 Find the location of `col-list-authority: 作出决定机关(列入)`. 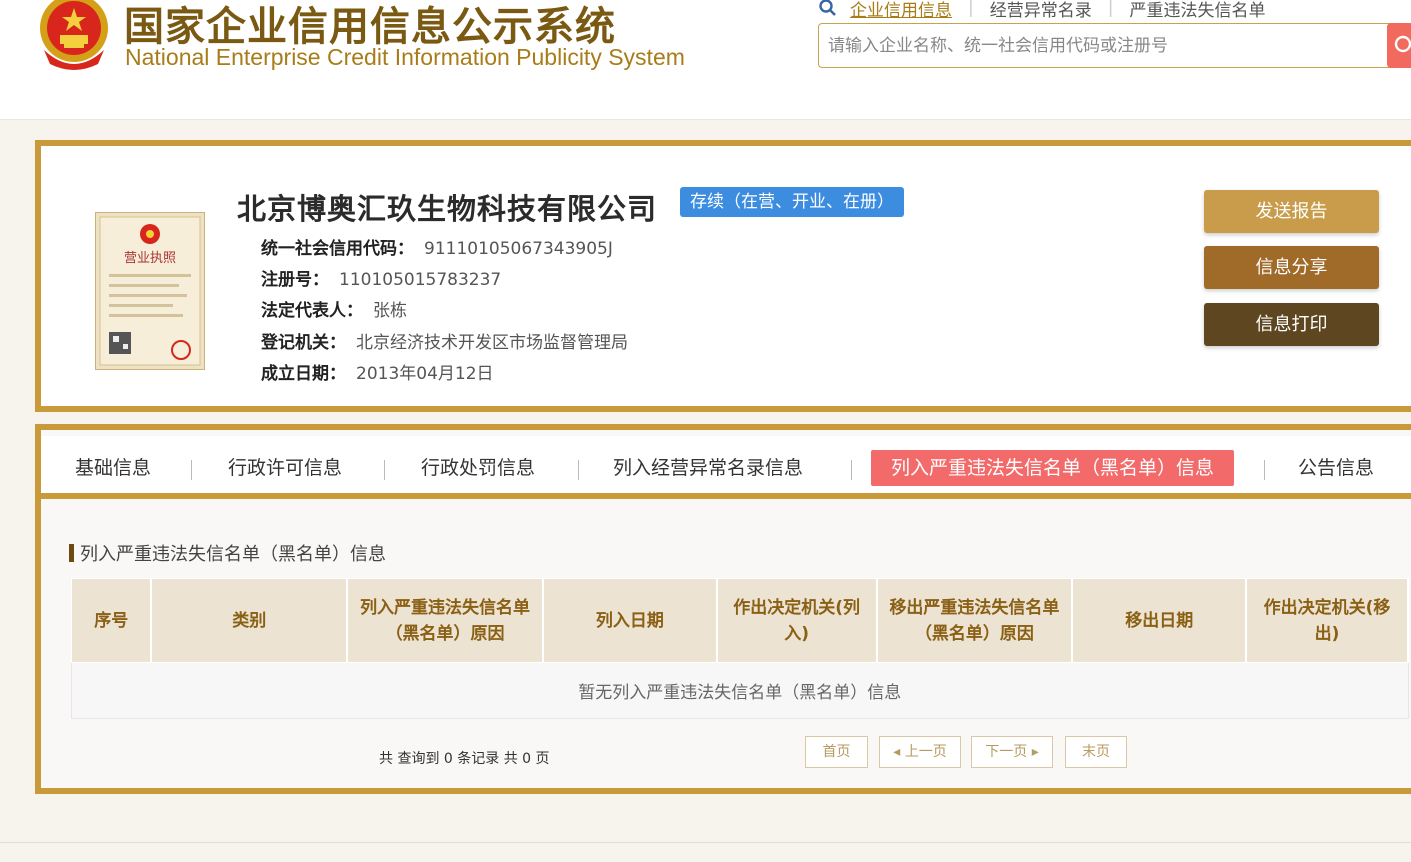

col-list-authority: 作出决定机关(列入) is located at coordinates (797, 620).